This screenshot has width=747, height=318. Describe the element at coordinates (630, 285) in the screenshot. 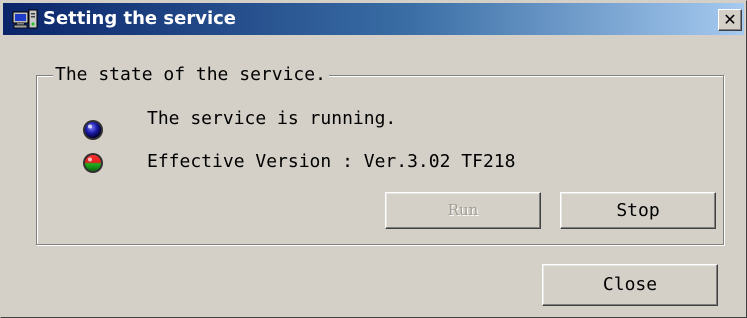

I see `close-button: Close` at that location.